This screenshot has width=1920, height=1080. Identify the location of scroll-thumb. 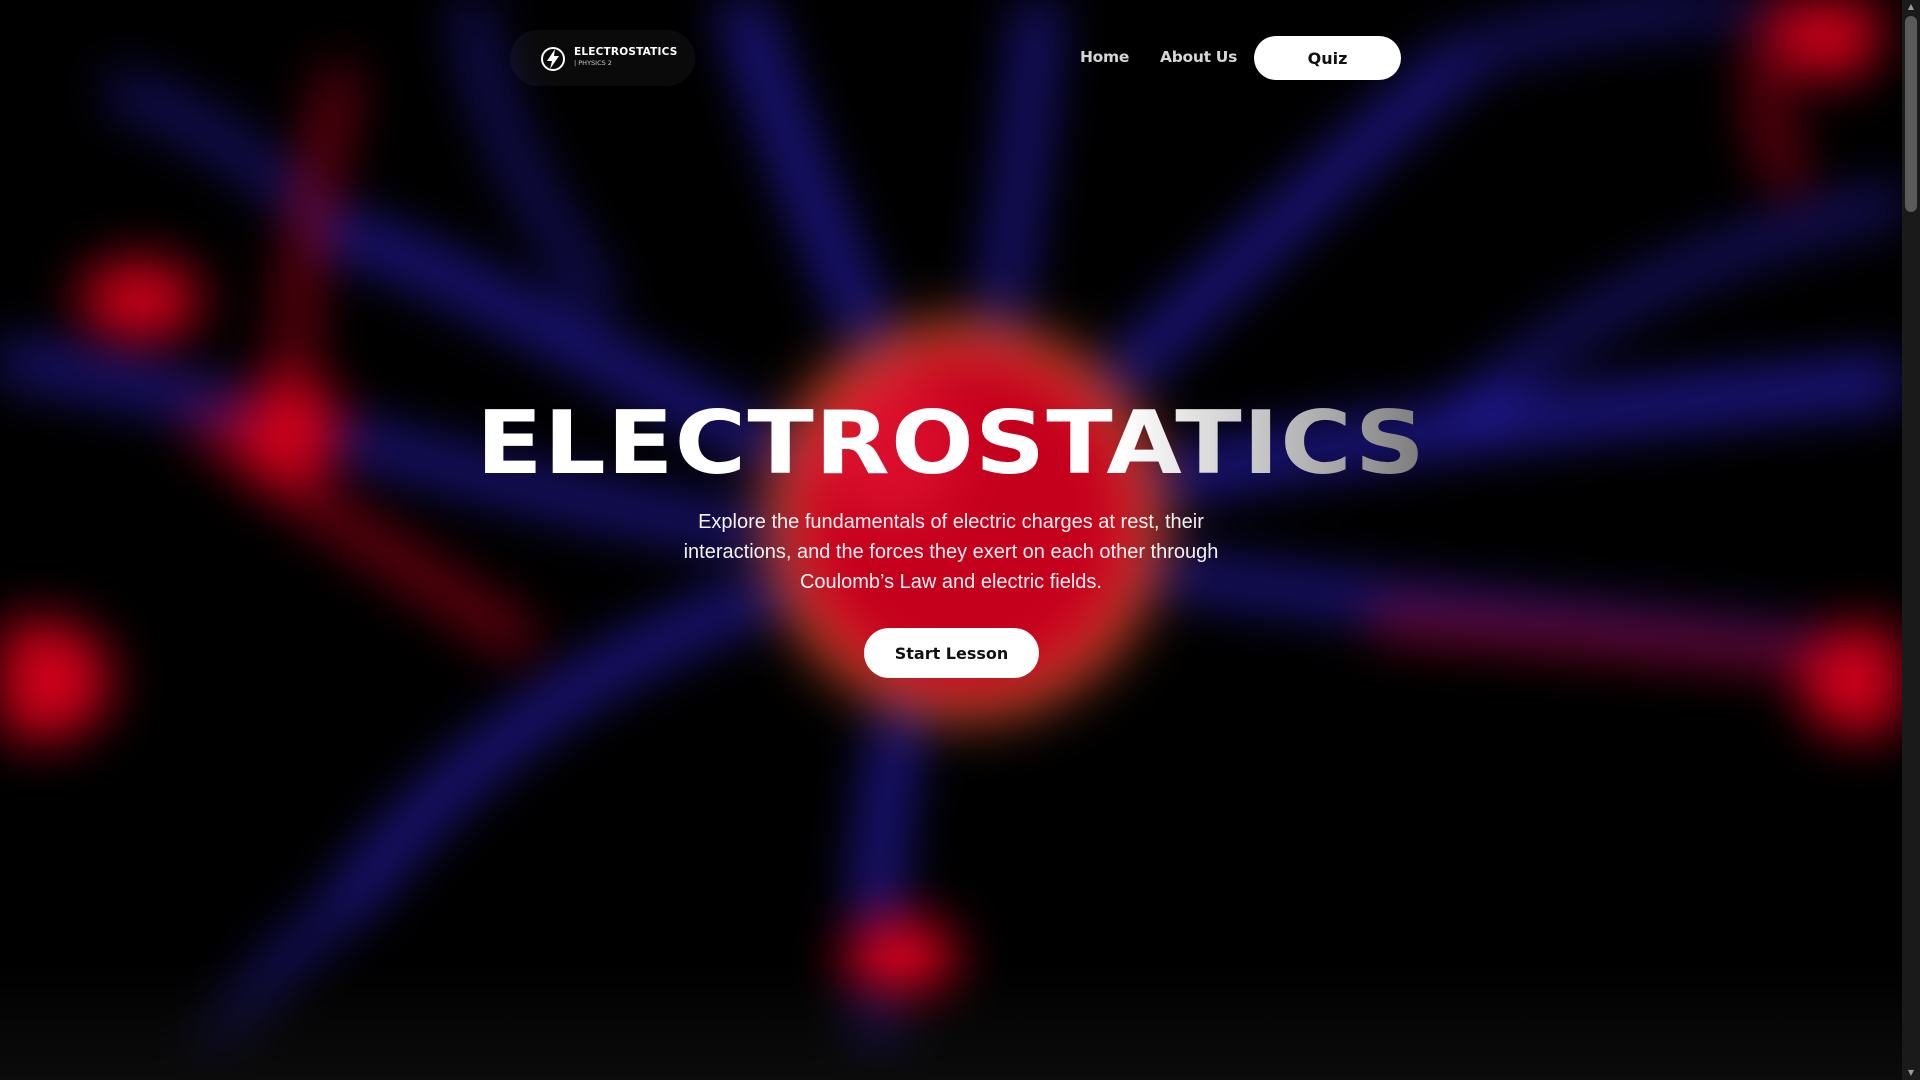
(1911, 114).